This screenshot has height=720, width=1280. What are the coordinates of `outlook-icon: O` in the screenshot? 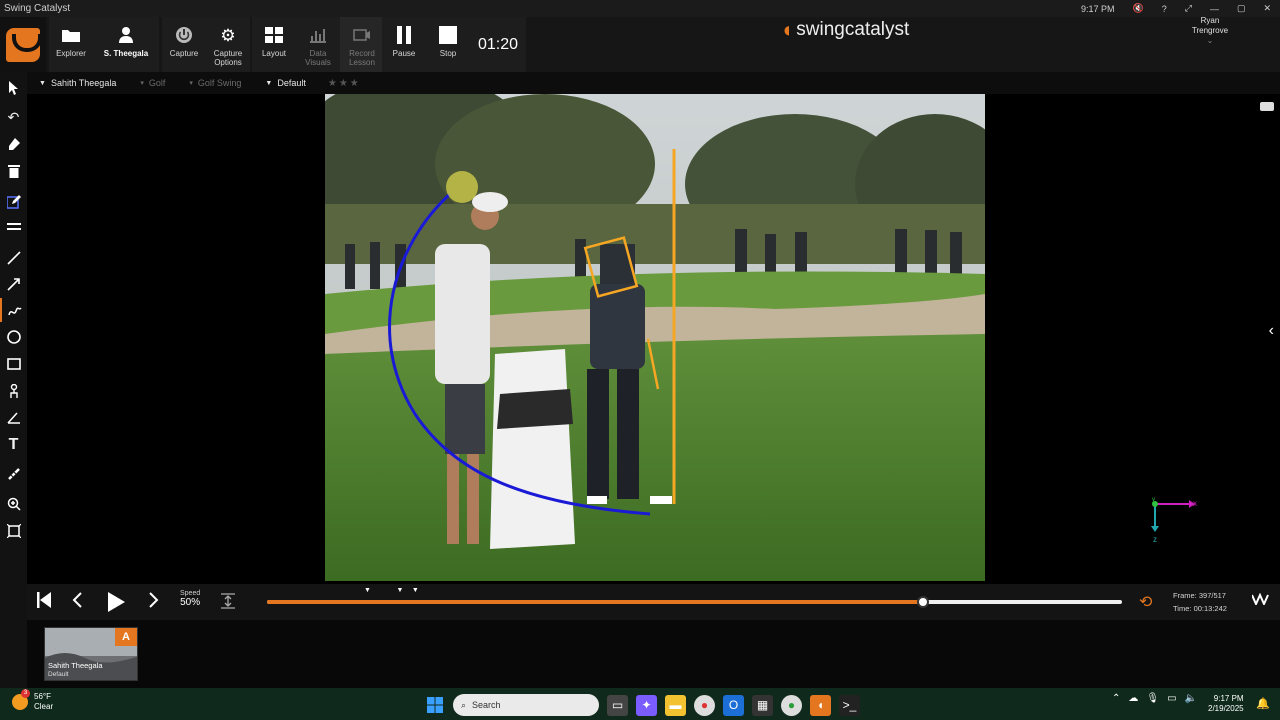 It's located at (733, 705).